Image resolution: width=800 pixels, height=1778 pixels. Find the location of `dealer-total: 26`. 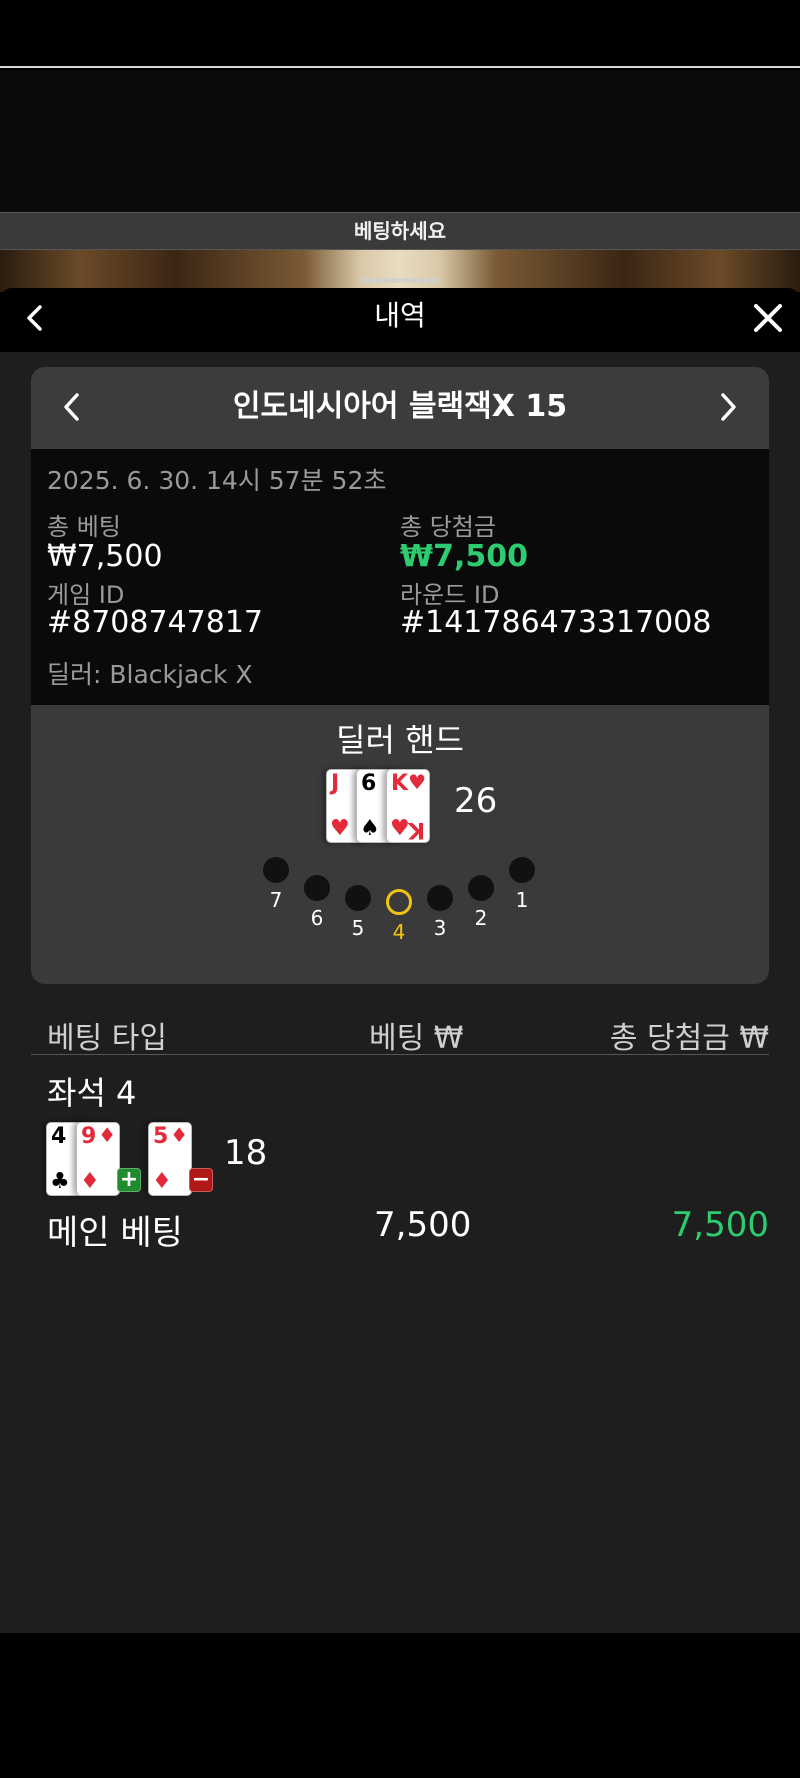

dealer-total: 26 is located at coordinates (476, 801).